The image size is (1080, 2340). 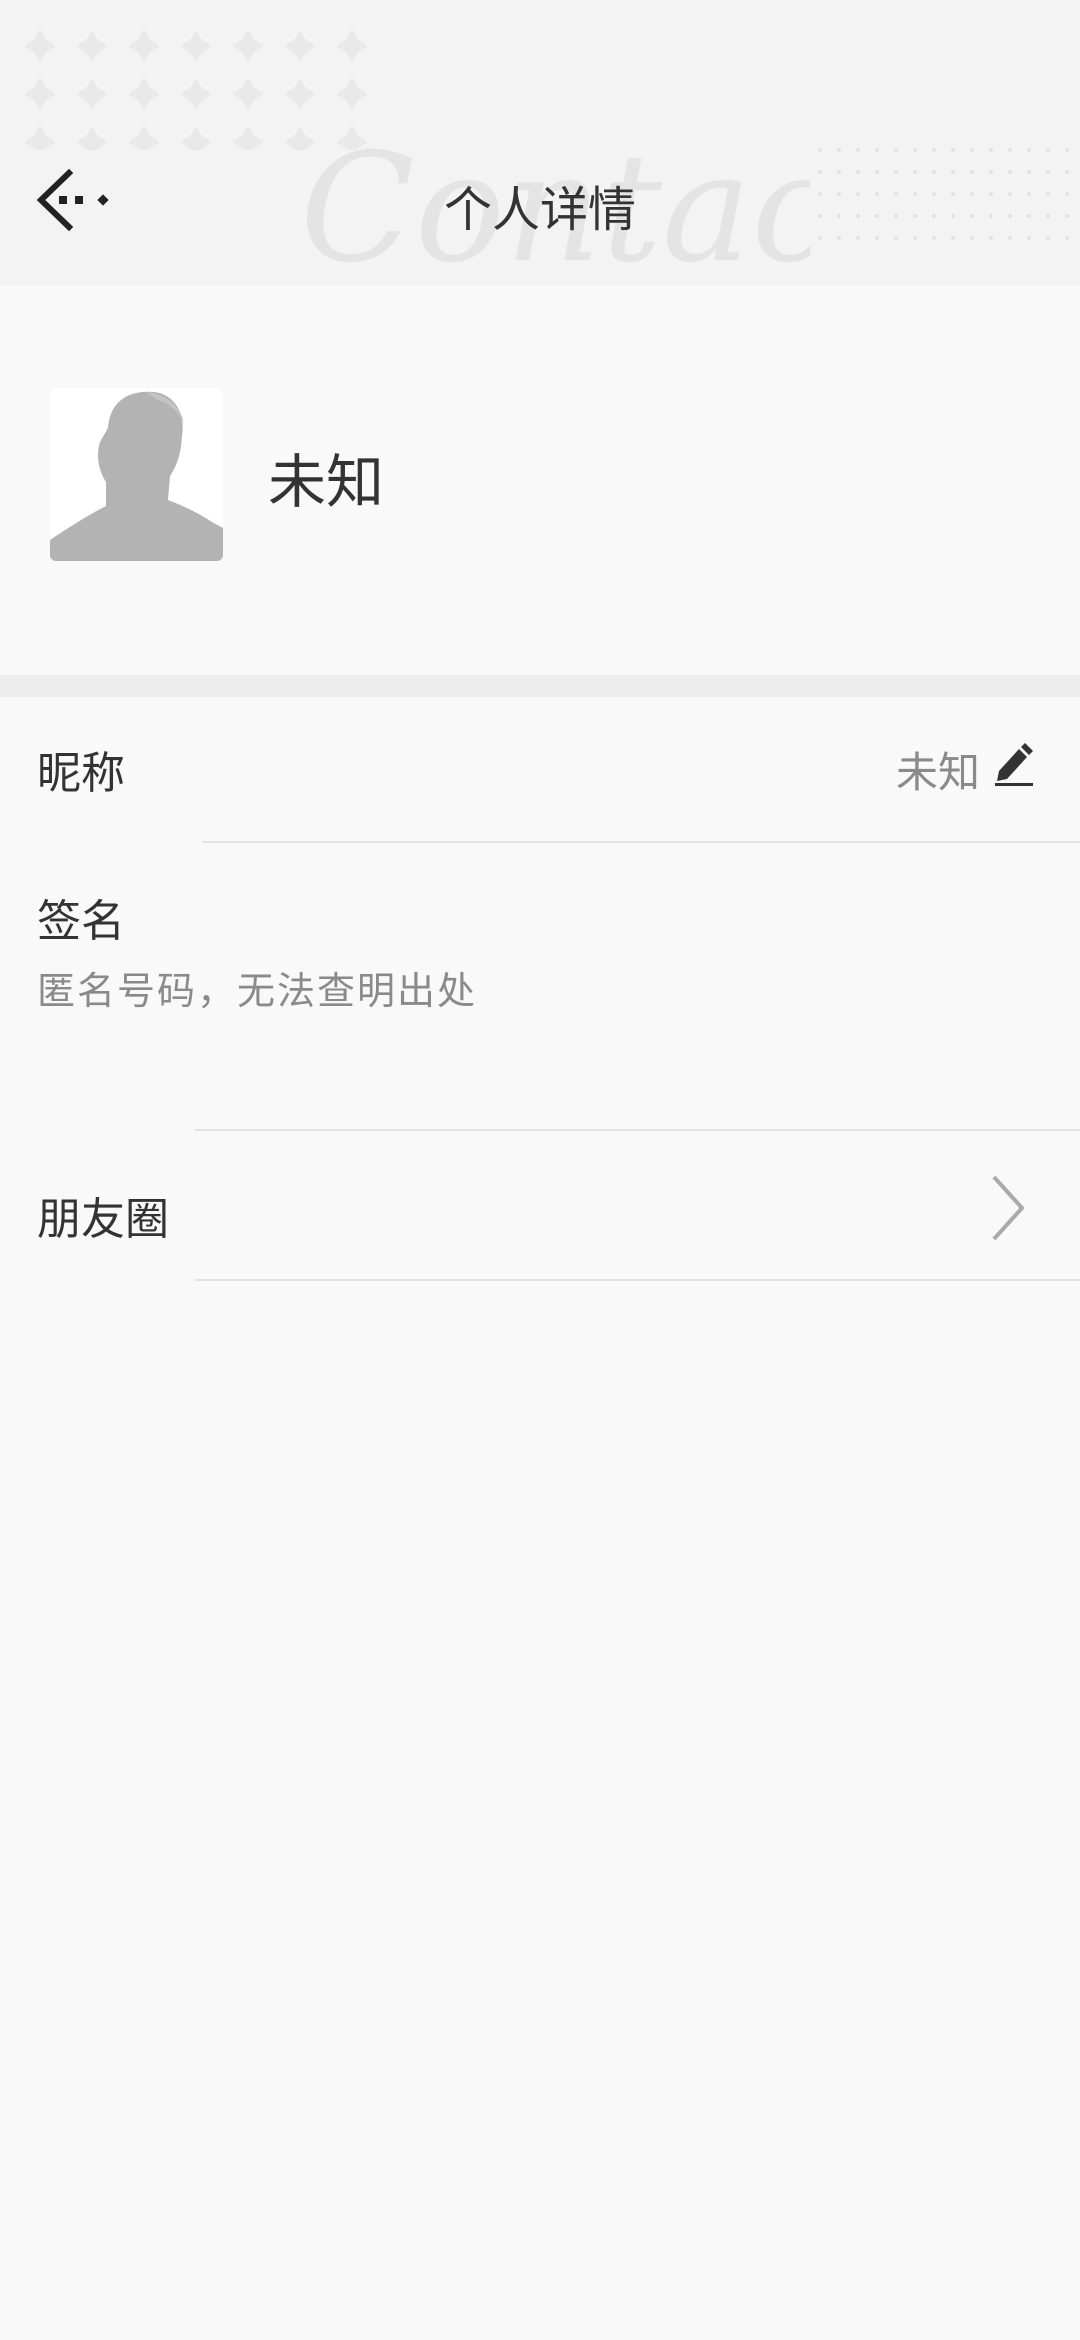 I want to click on section-separator, so click(x=540, y=686).